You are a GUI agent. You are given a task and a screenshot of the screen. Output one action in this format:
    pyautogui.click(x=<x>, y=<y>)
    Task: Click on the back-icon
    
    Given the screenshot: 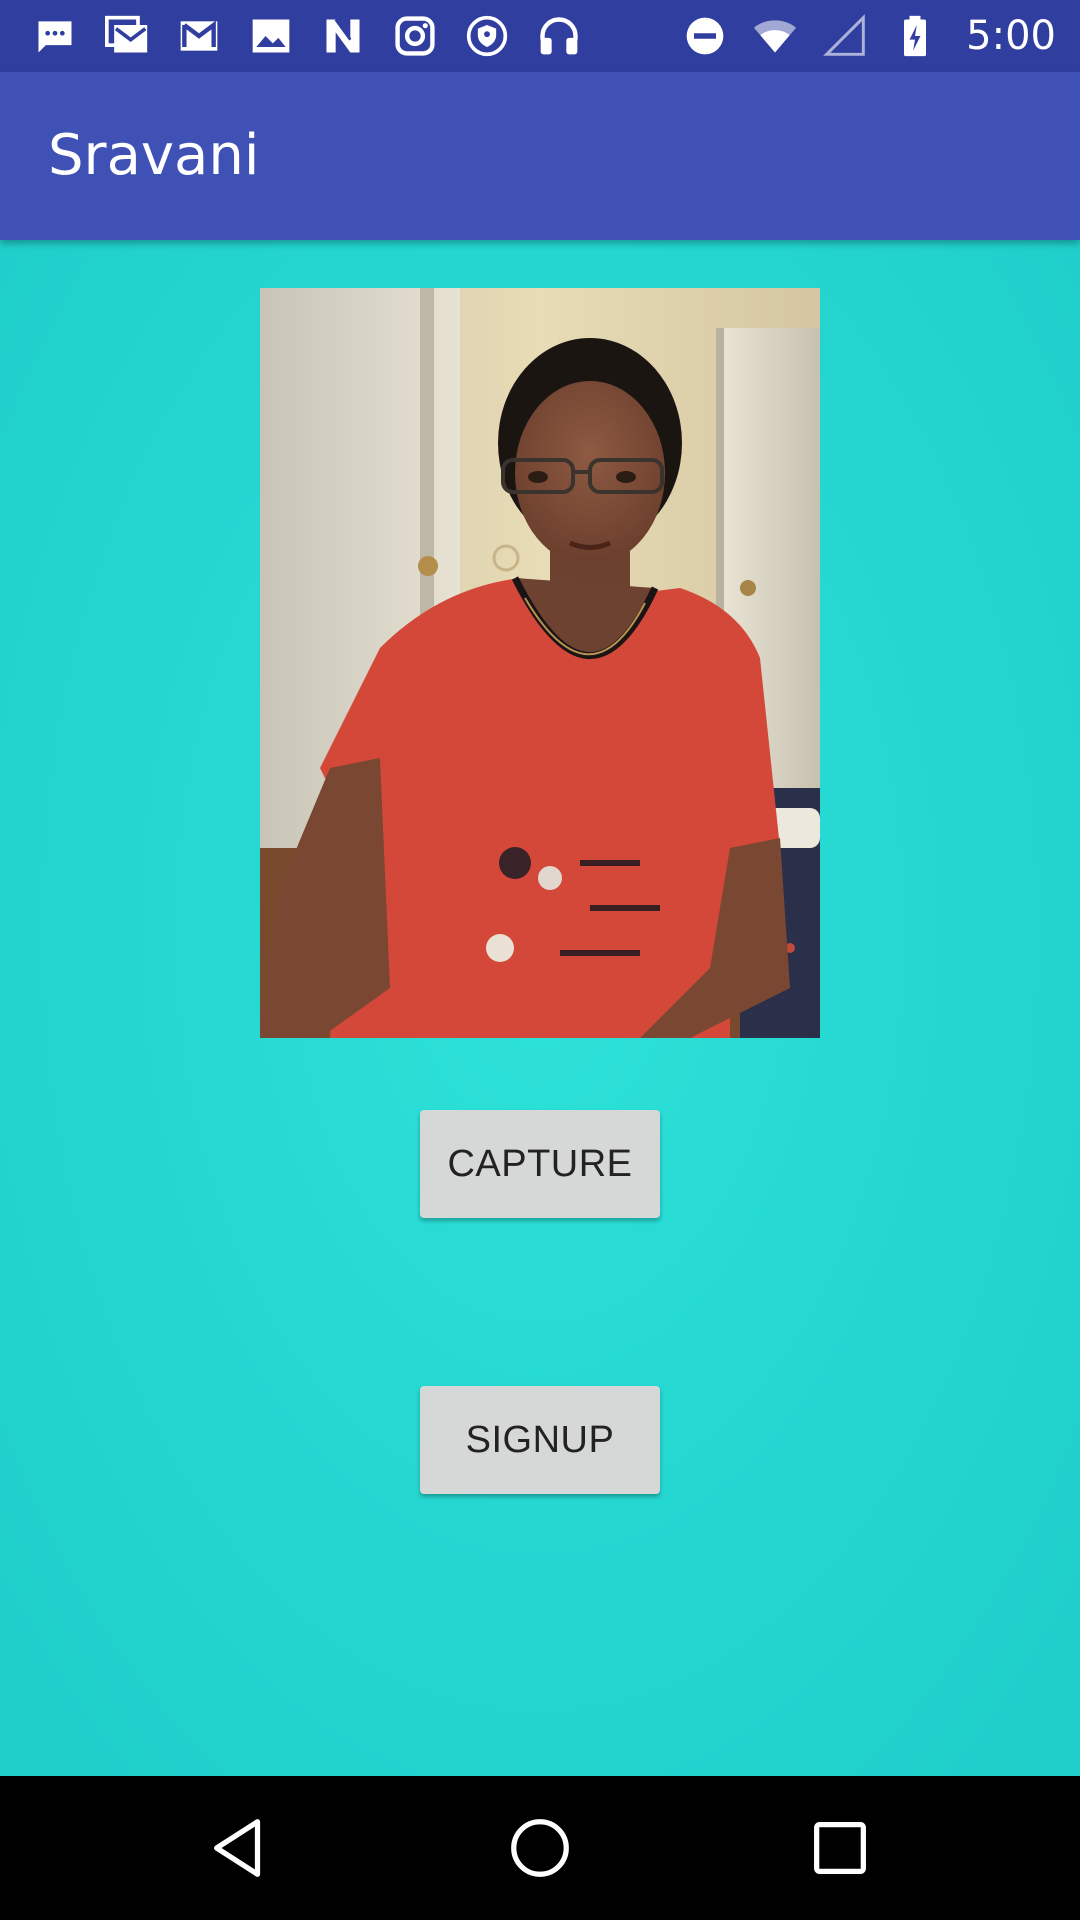 What is the action you would take?
    pyautogui.click(x=240, y=1848)
    